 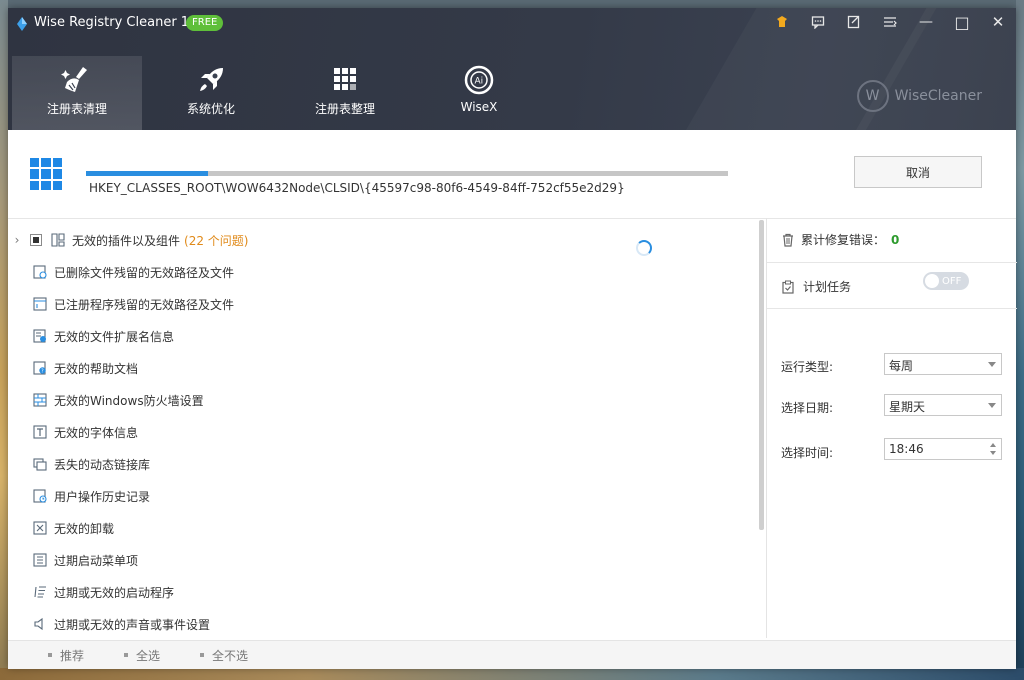 I want to click on dll-icon, so click(x=40, y=464).